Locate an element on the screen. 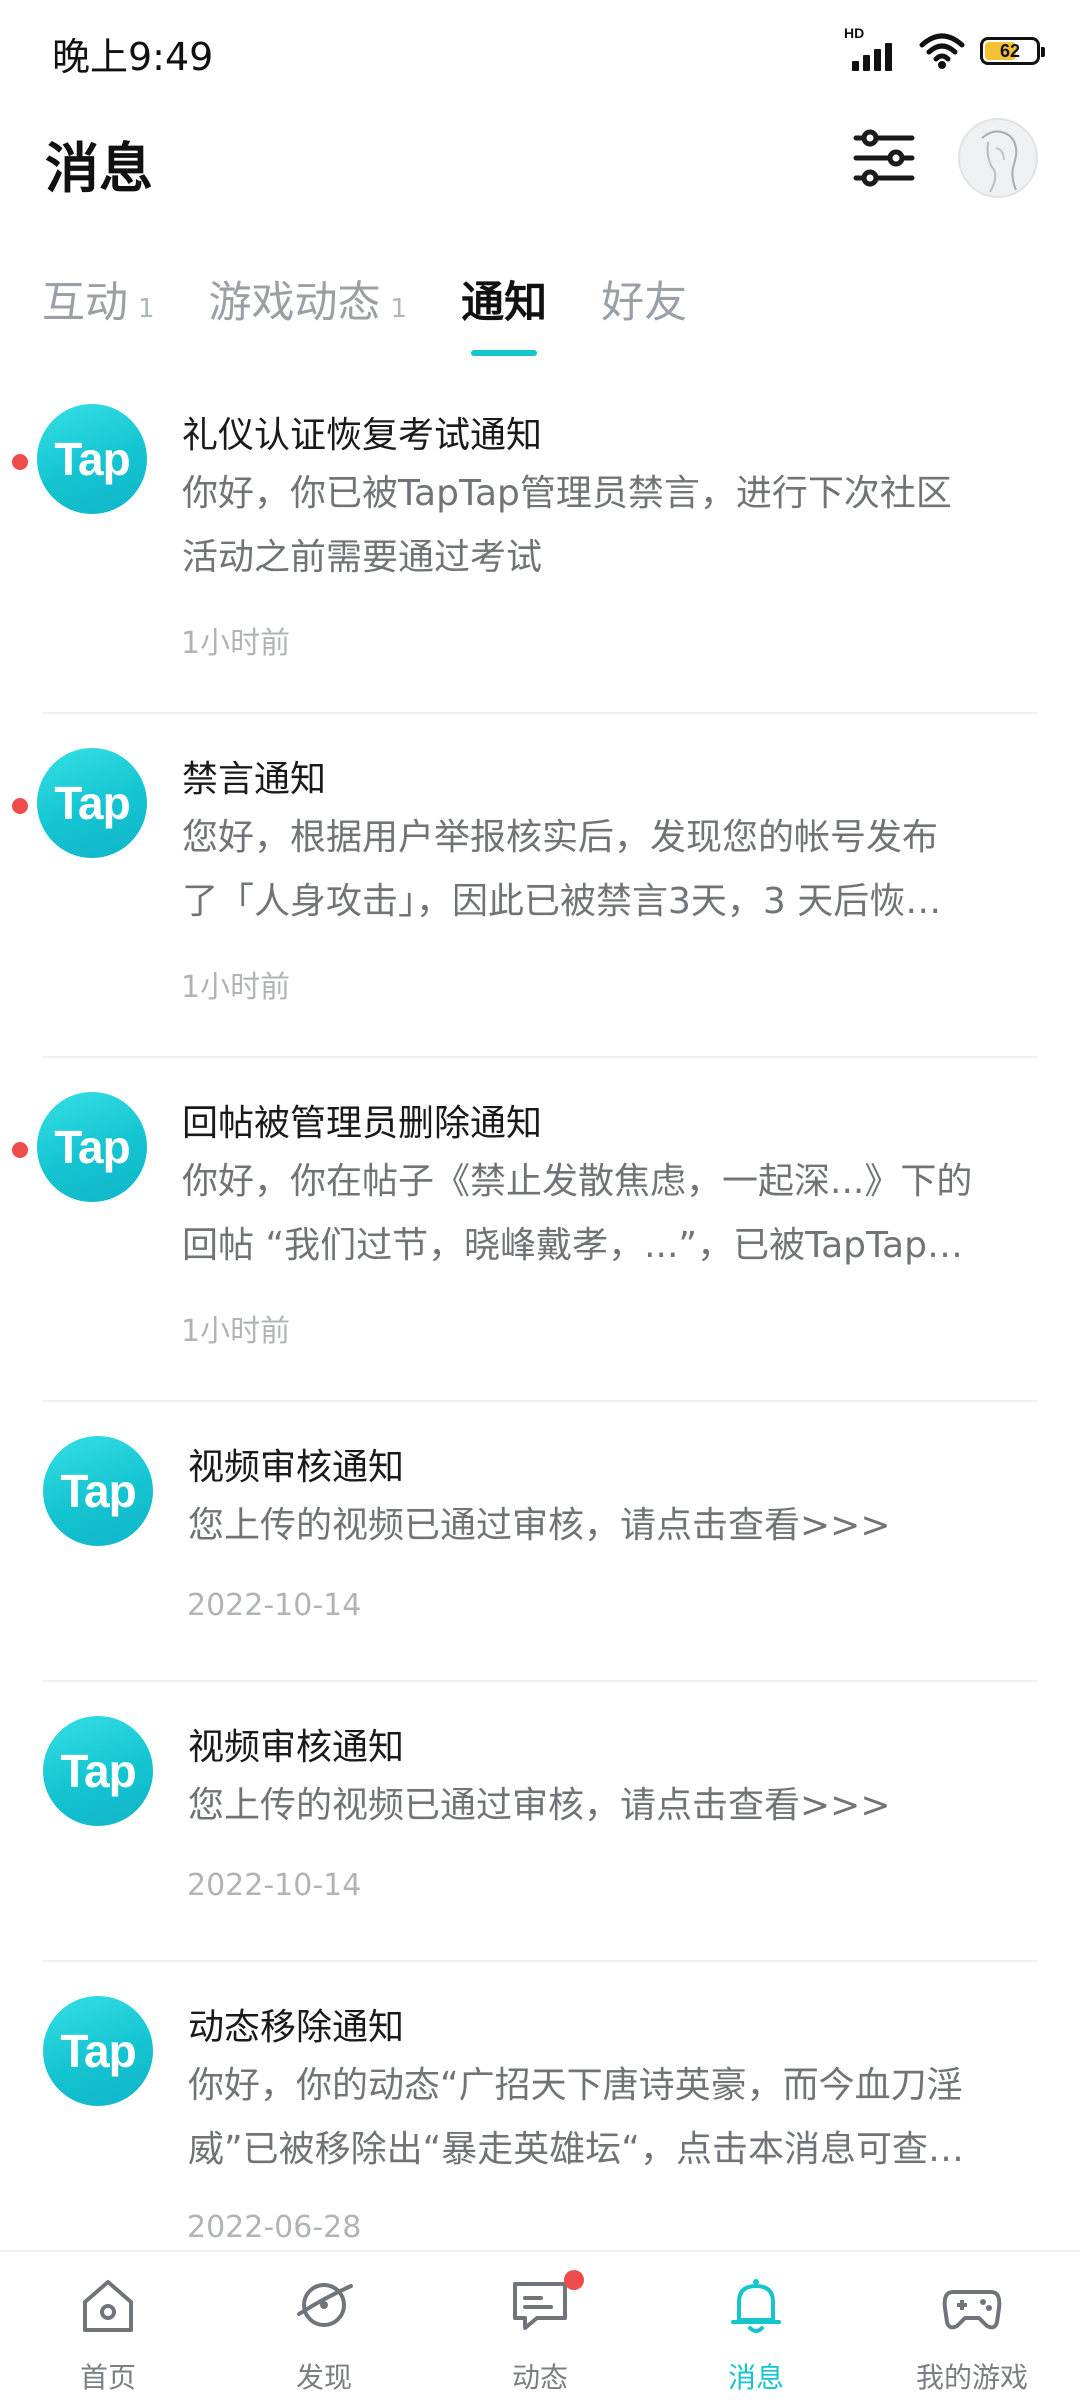 This screenshot has width=1080, height=2402. notification-body-line: 活动之前需要通过考试 is located at coordinates (362, 557).